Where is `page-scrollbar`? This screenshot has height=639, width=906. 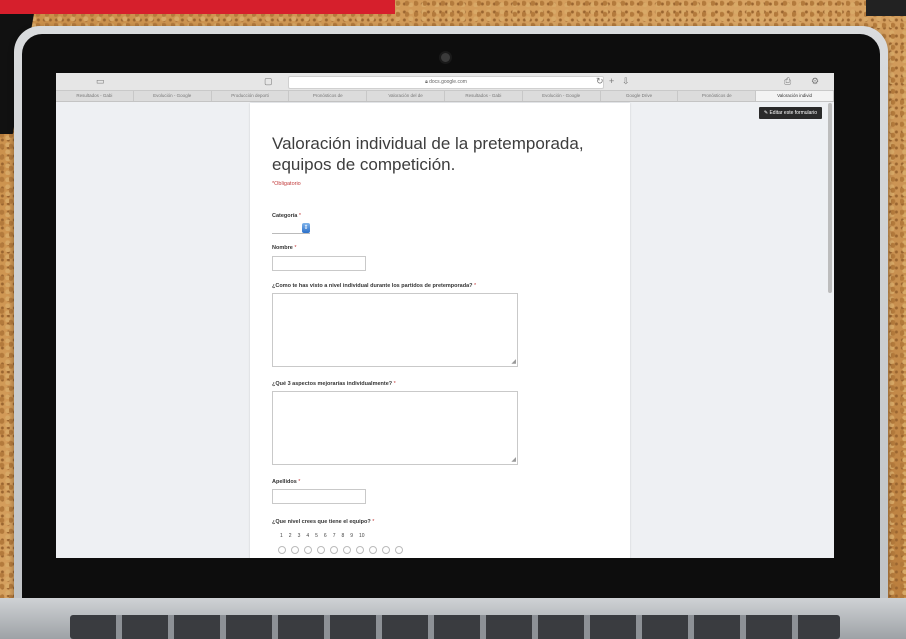 page-scrollbar is located at coordinates (830, 198).